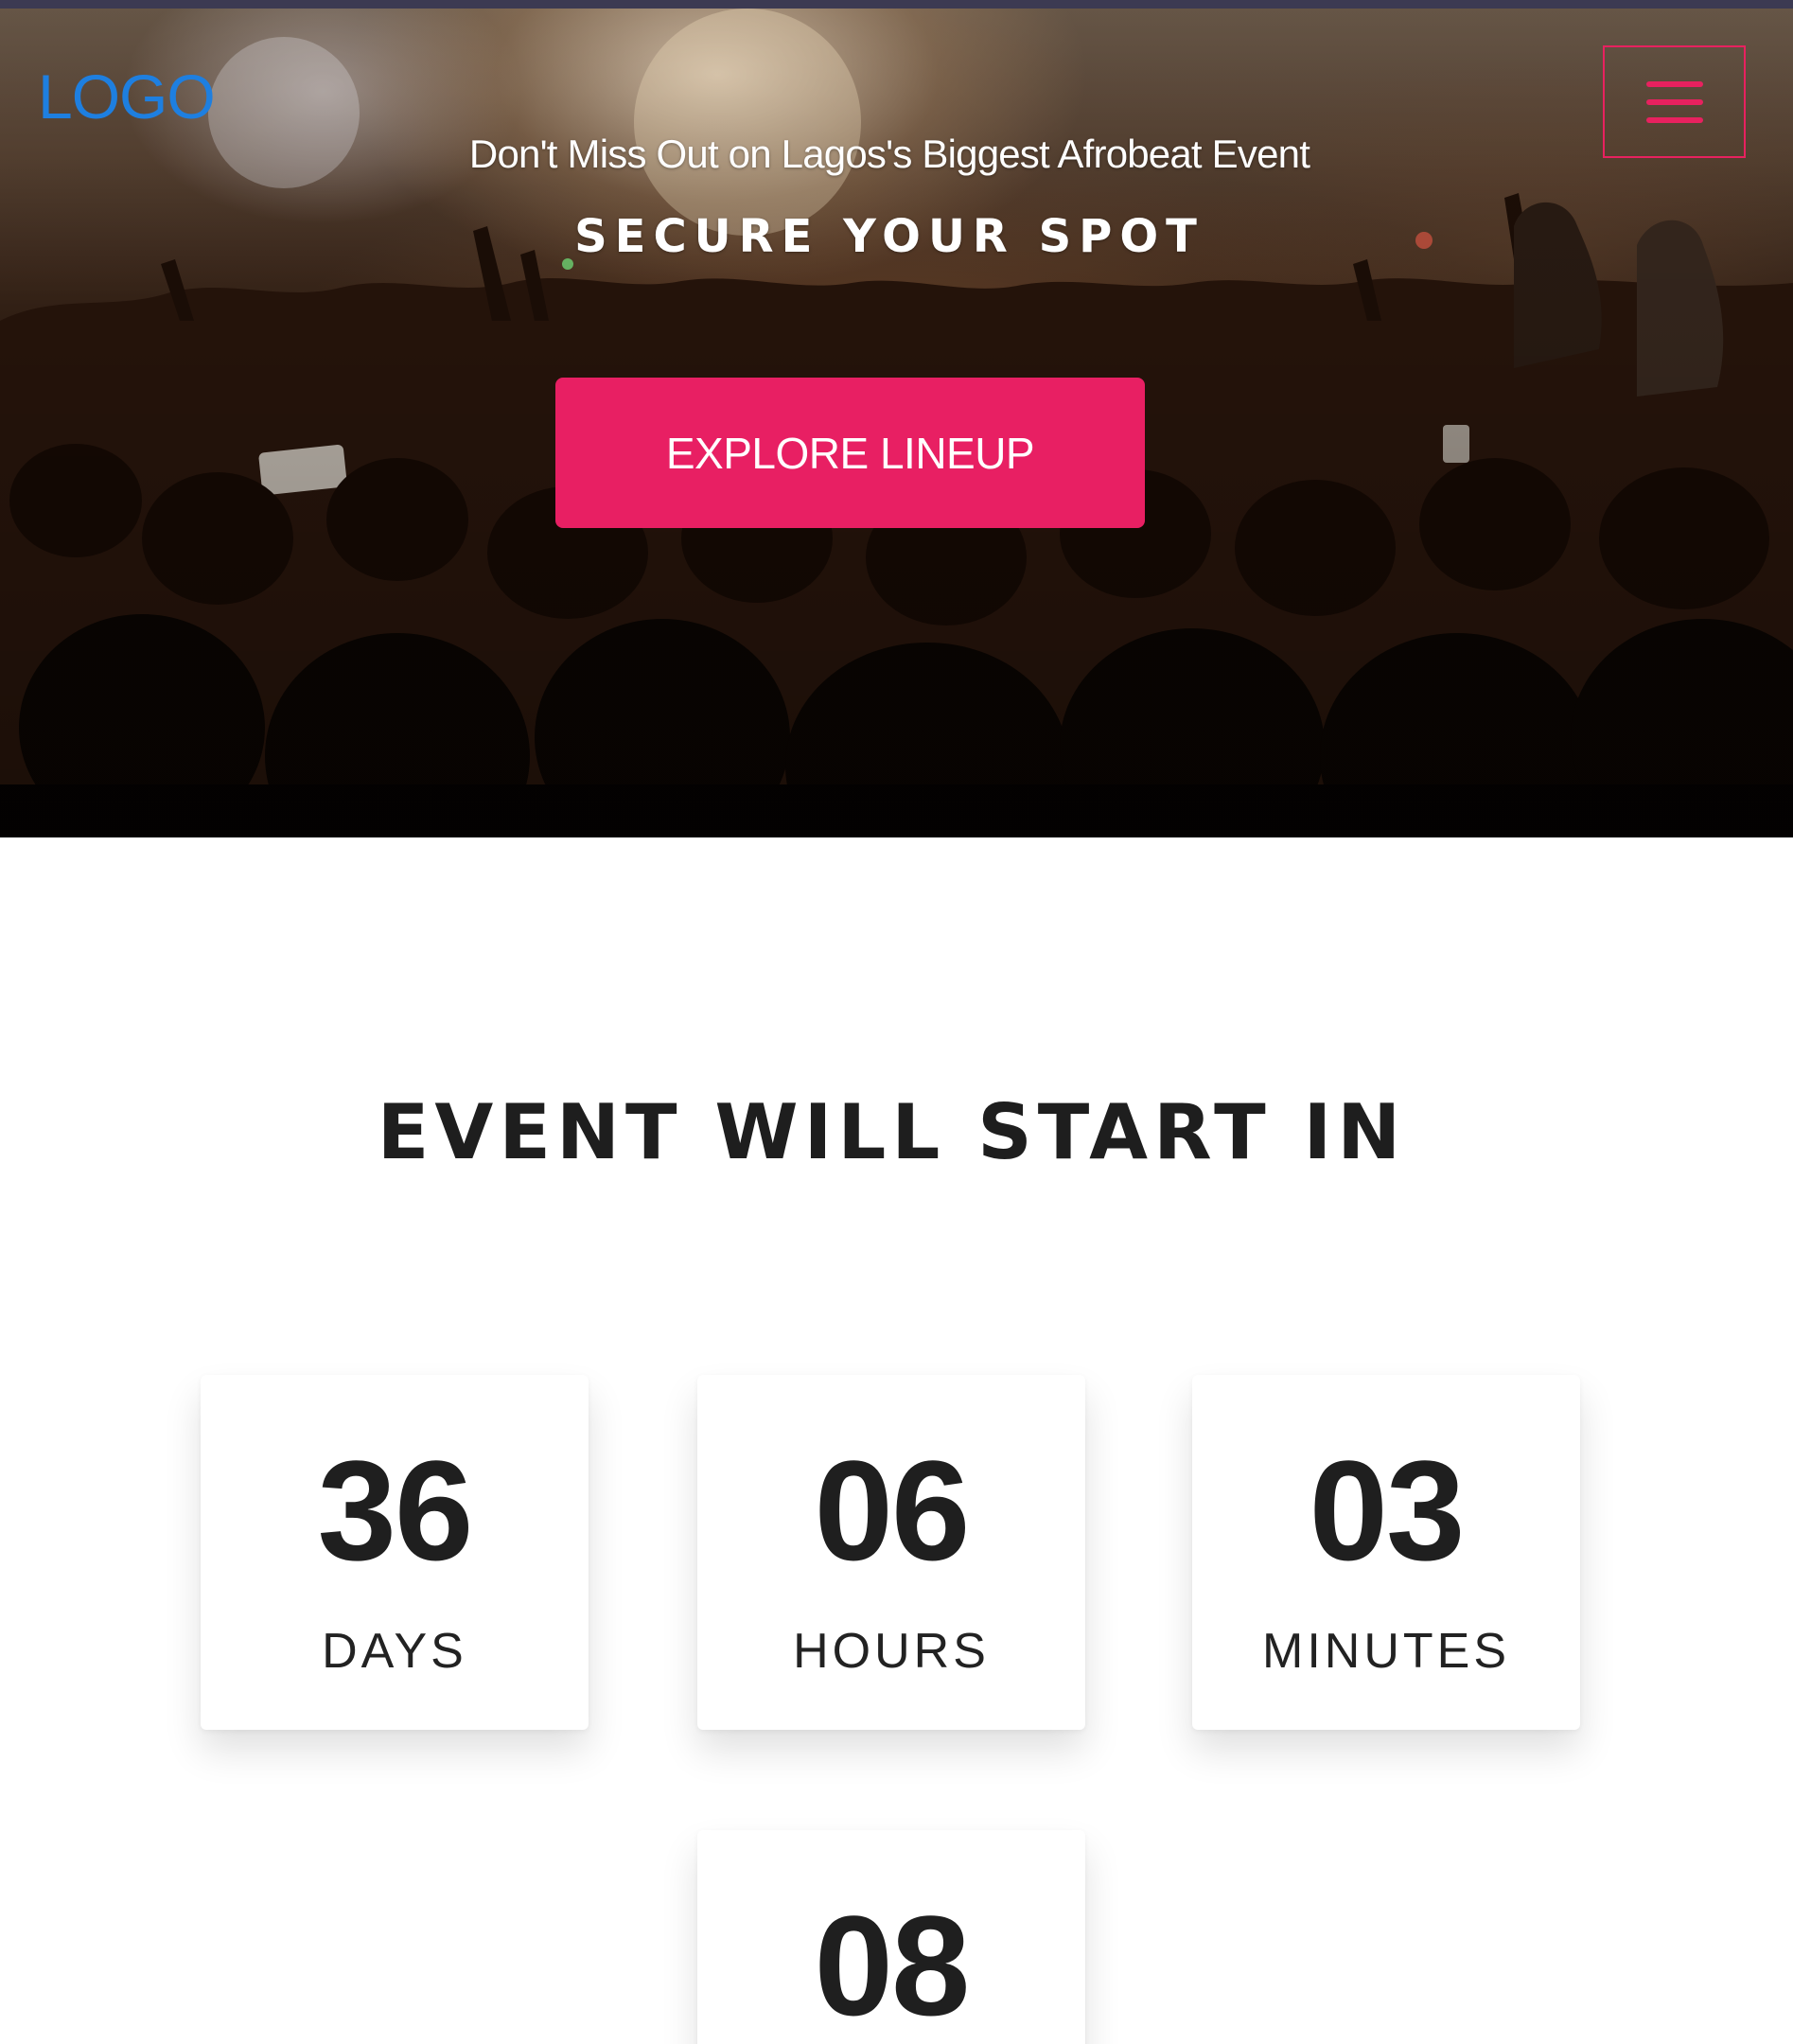  I want to click on countdown-minutes-card: 03 MINUTES, so click(1386, 1552).